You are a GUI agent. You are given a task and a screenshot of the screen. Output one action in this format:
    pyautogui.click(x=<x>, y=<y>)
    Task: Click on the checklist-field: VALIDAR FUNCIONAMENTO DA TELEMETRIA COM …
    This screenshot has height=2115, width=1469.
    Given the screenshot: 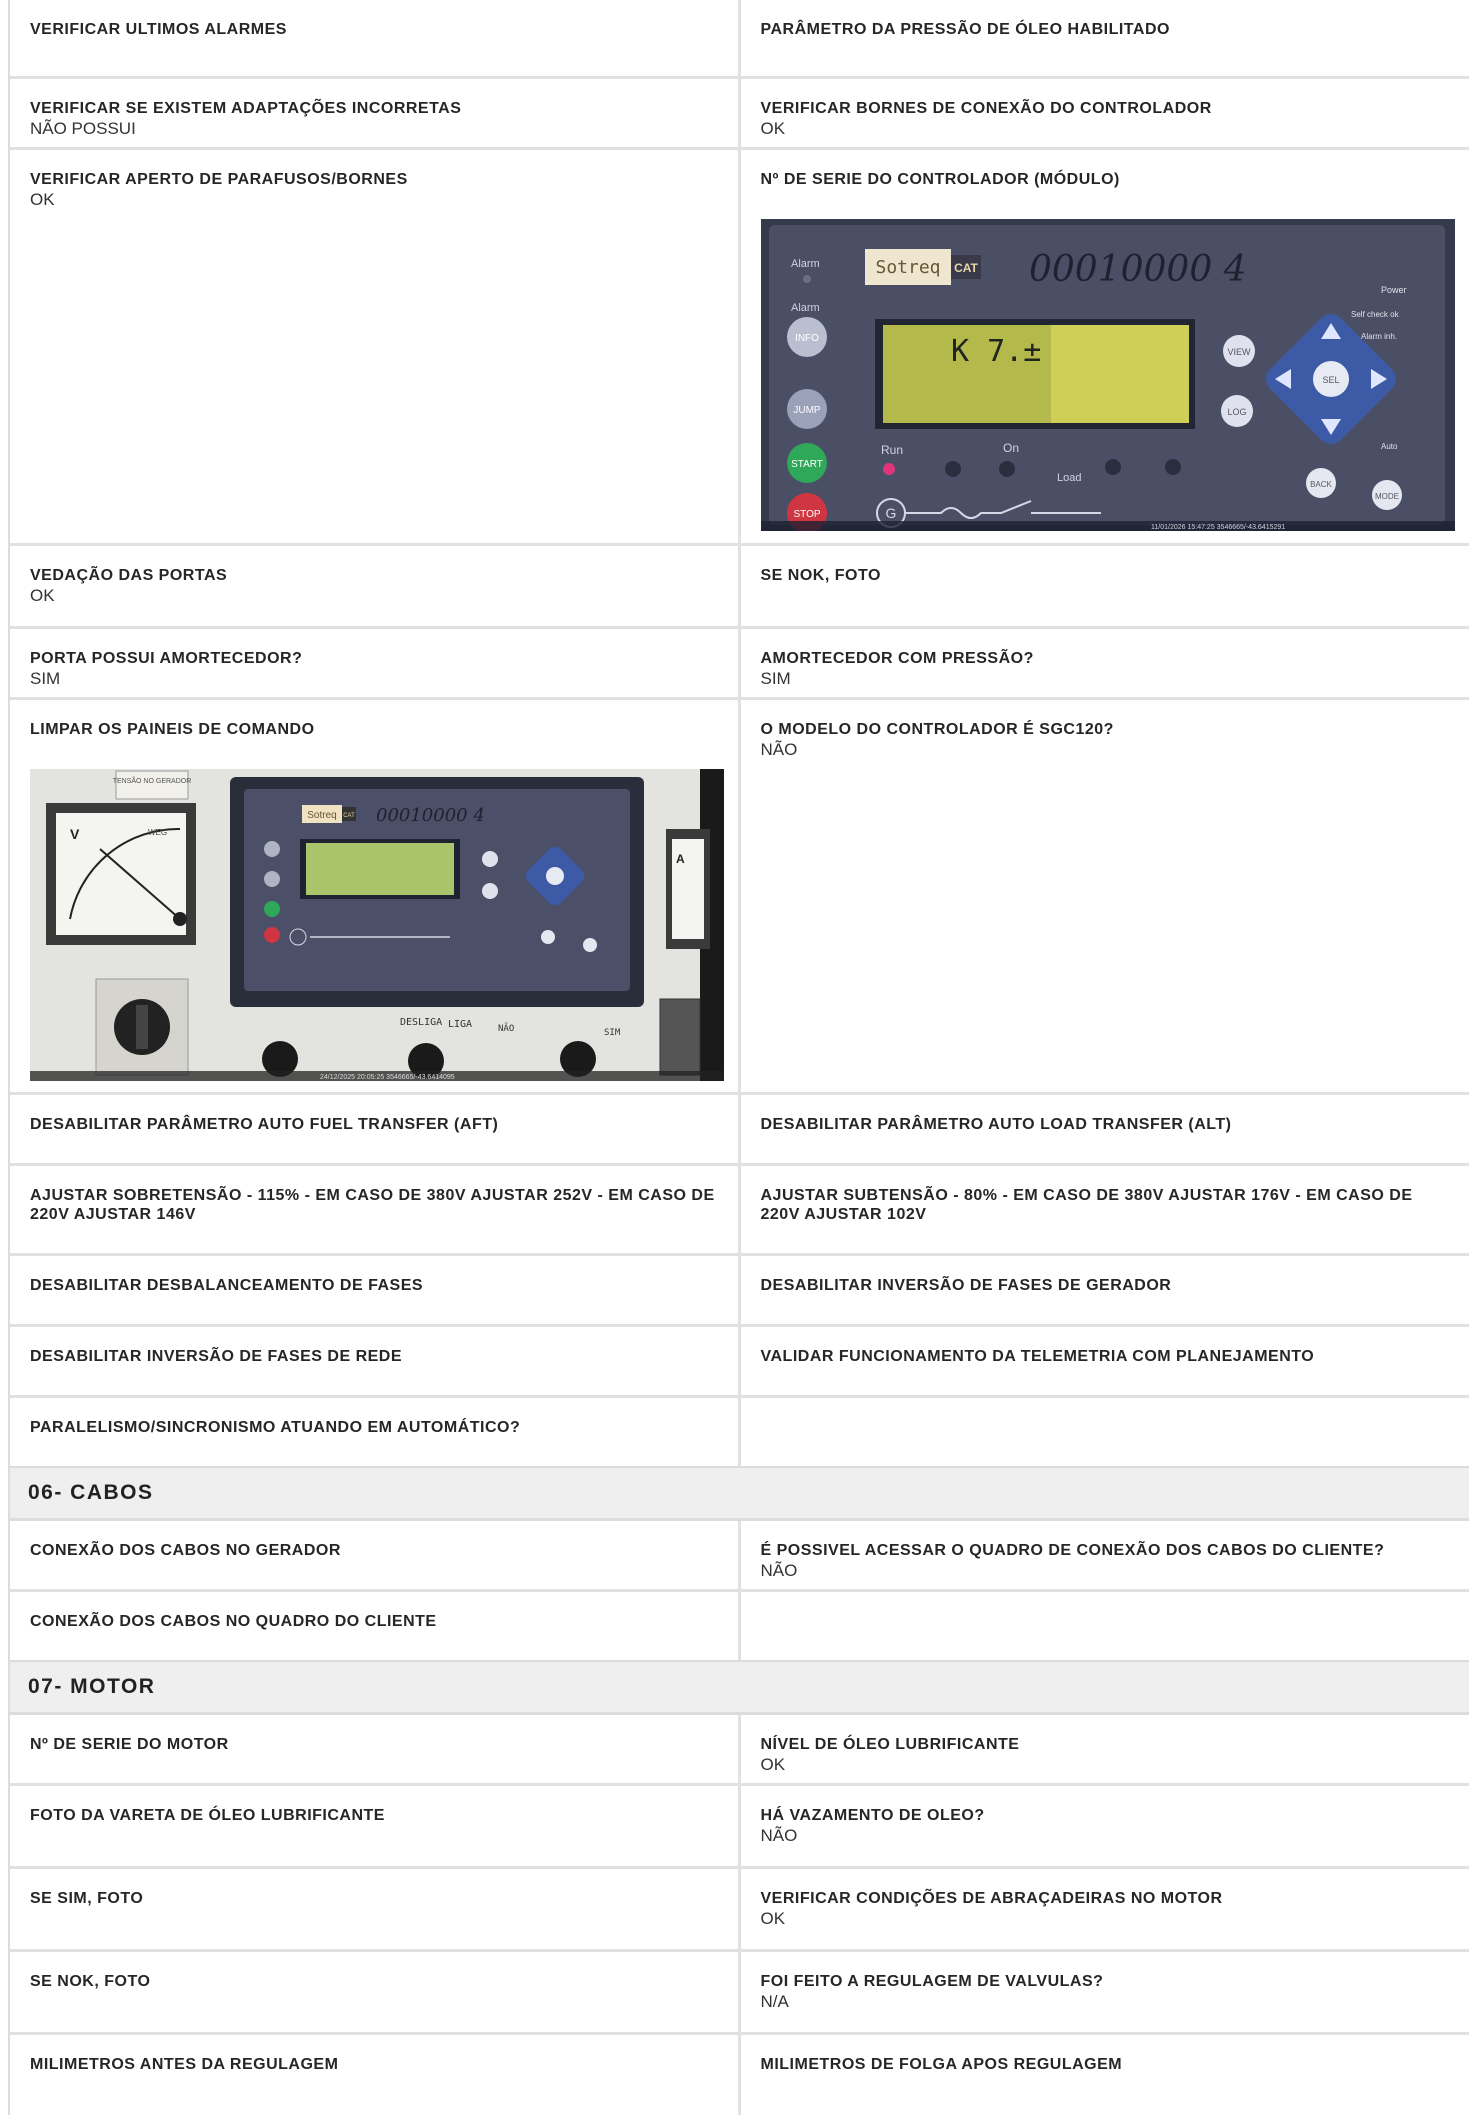 What is the action you would take?
    pyautogui.click(x=1105, y=1361)
    